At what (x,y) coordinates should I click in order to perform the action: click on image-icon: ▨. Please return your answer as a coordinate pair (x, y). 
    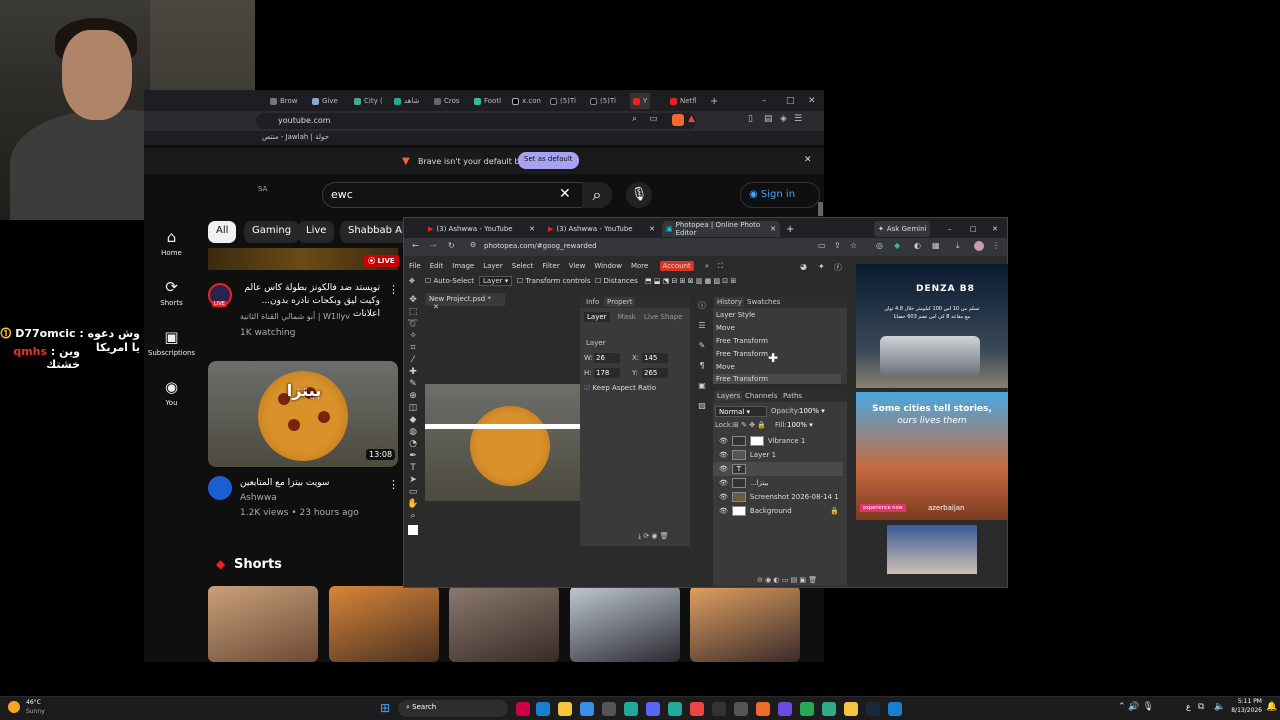
    Looking at the image, I should click on (702, 406).